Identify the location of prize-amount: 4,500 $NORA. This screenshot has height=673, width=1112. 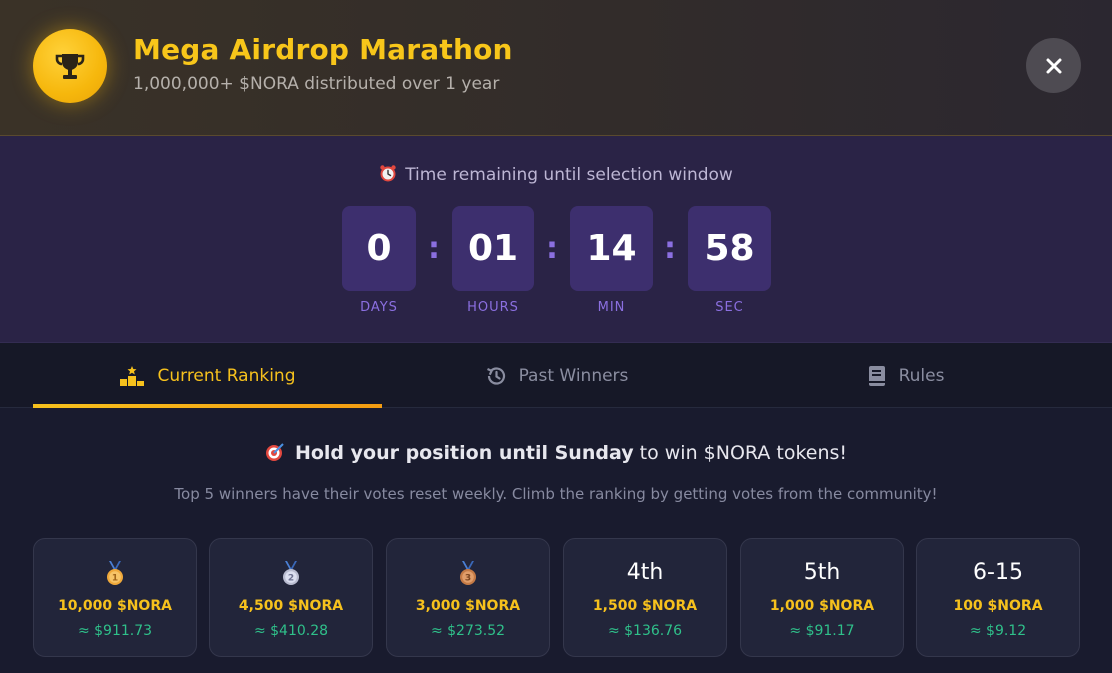
(291, 606).